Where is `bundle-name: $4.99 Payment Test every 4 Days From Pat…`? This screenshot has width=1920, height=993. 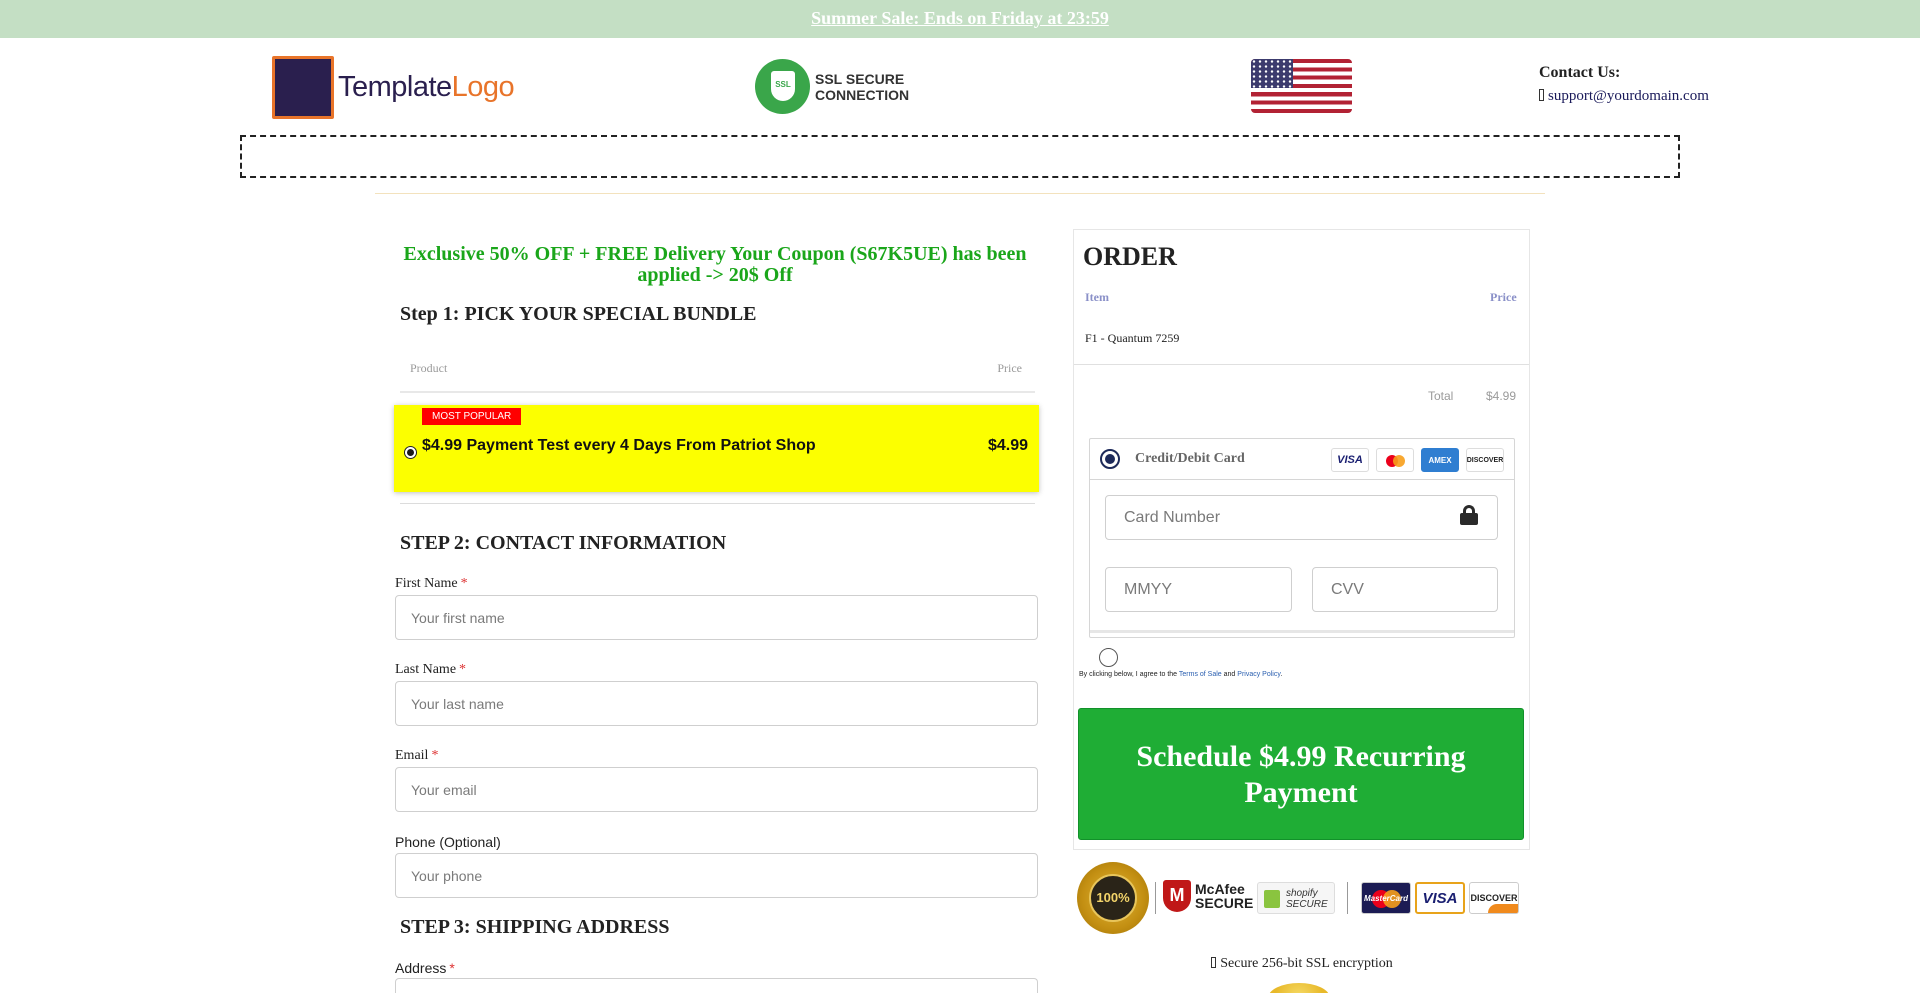
bundle-name: $4.99 Payment Test every 4 Days From Pat… is located at coordinates (619, 445).